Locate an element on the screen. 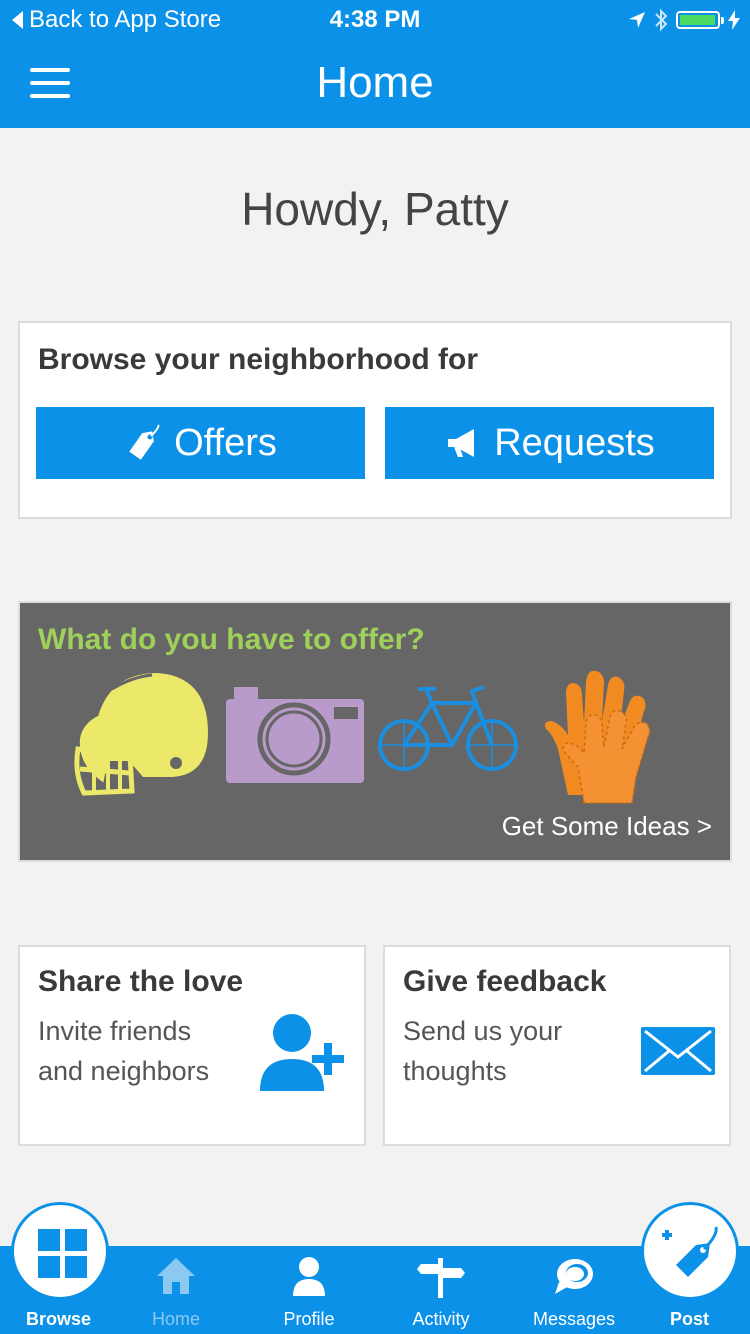  camera-icon is located at coordinates (295, 735).